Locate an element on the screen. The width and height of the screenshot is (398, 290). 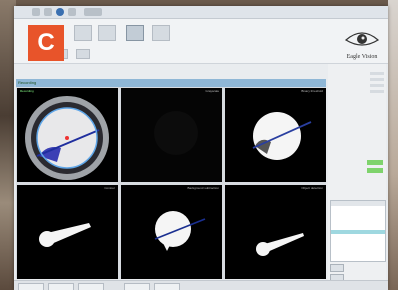
detection-image is located at coordinates (280, 244).